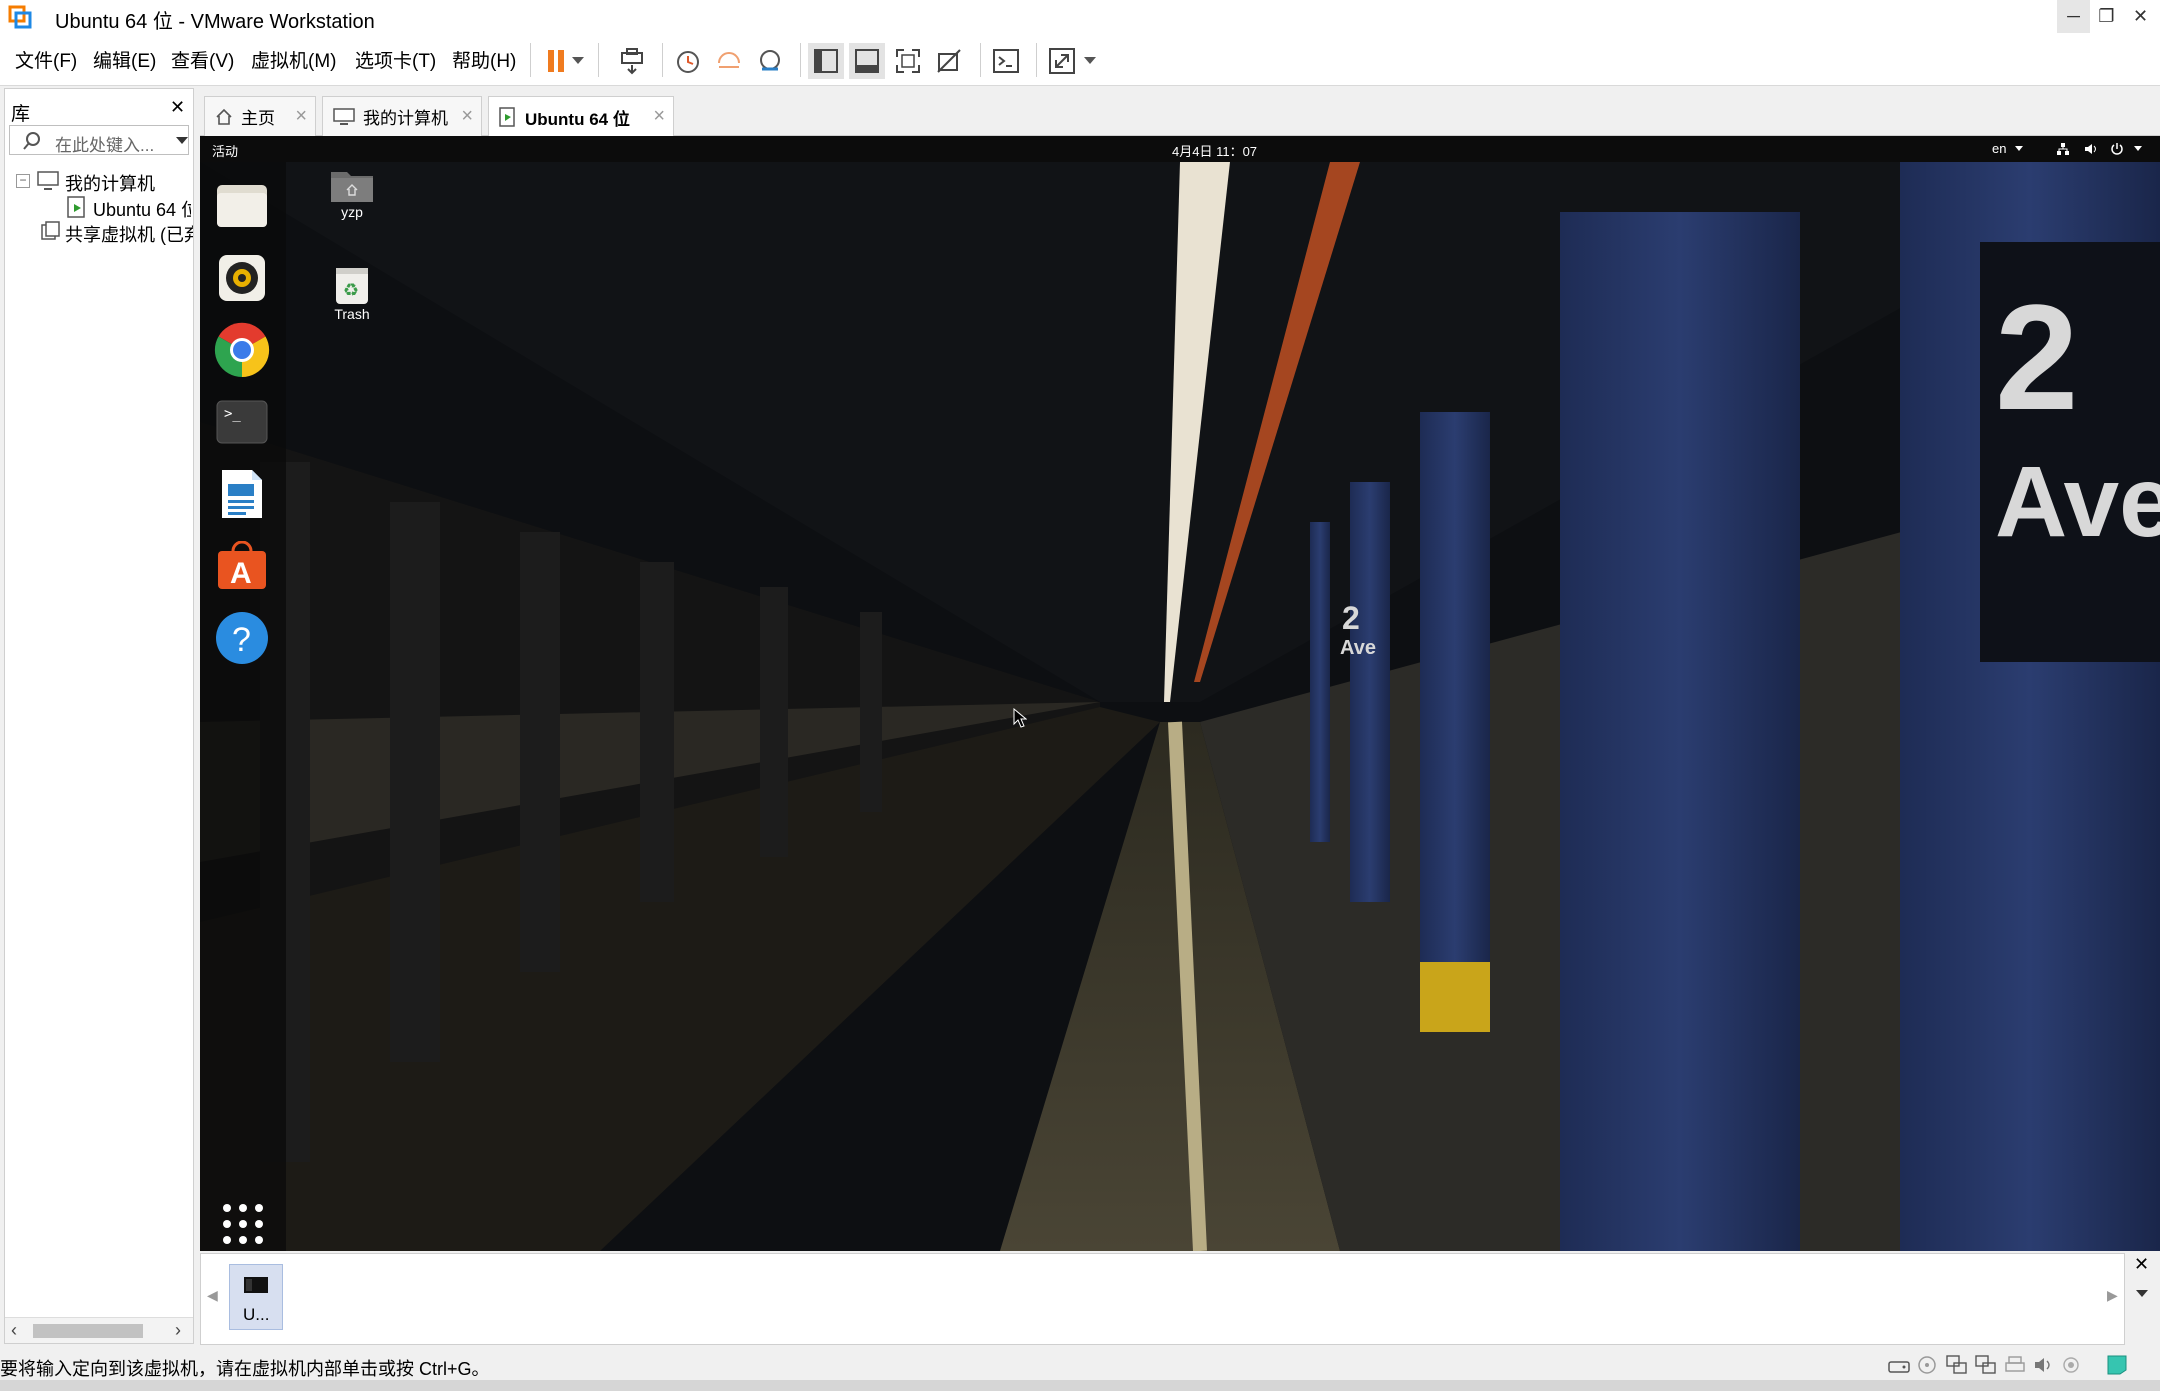 The image size is (2160, 1391). What do you see at coordinates (243, 1224) in the screenshot?
I see `show-apps-button` at bounding box center [243, 1224].